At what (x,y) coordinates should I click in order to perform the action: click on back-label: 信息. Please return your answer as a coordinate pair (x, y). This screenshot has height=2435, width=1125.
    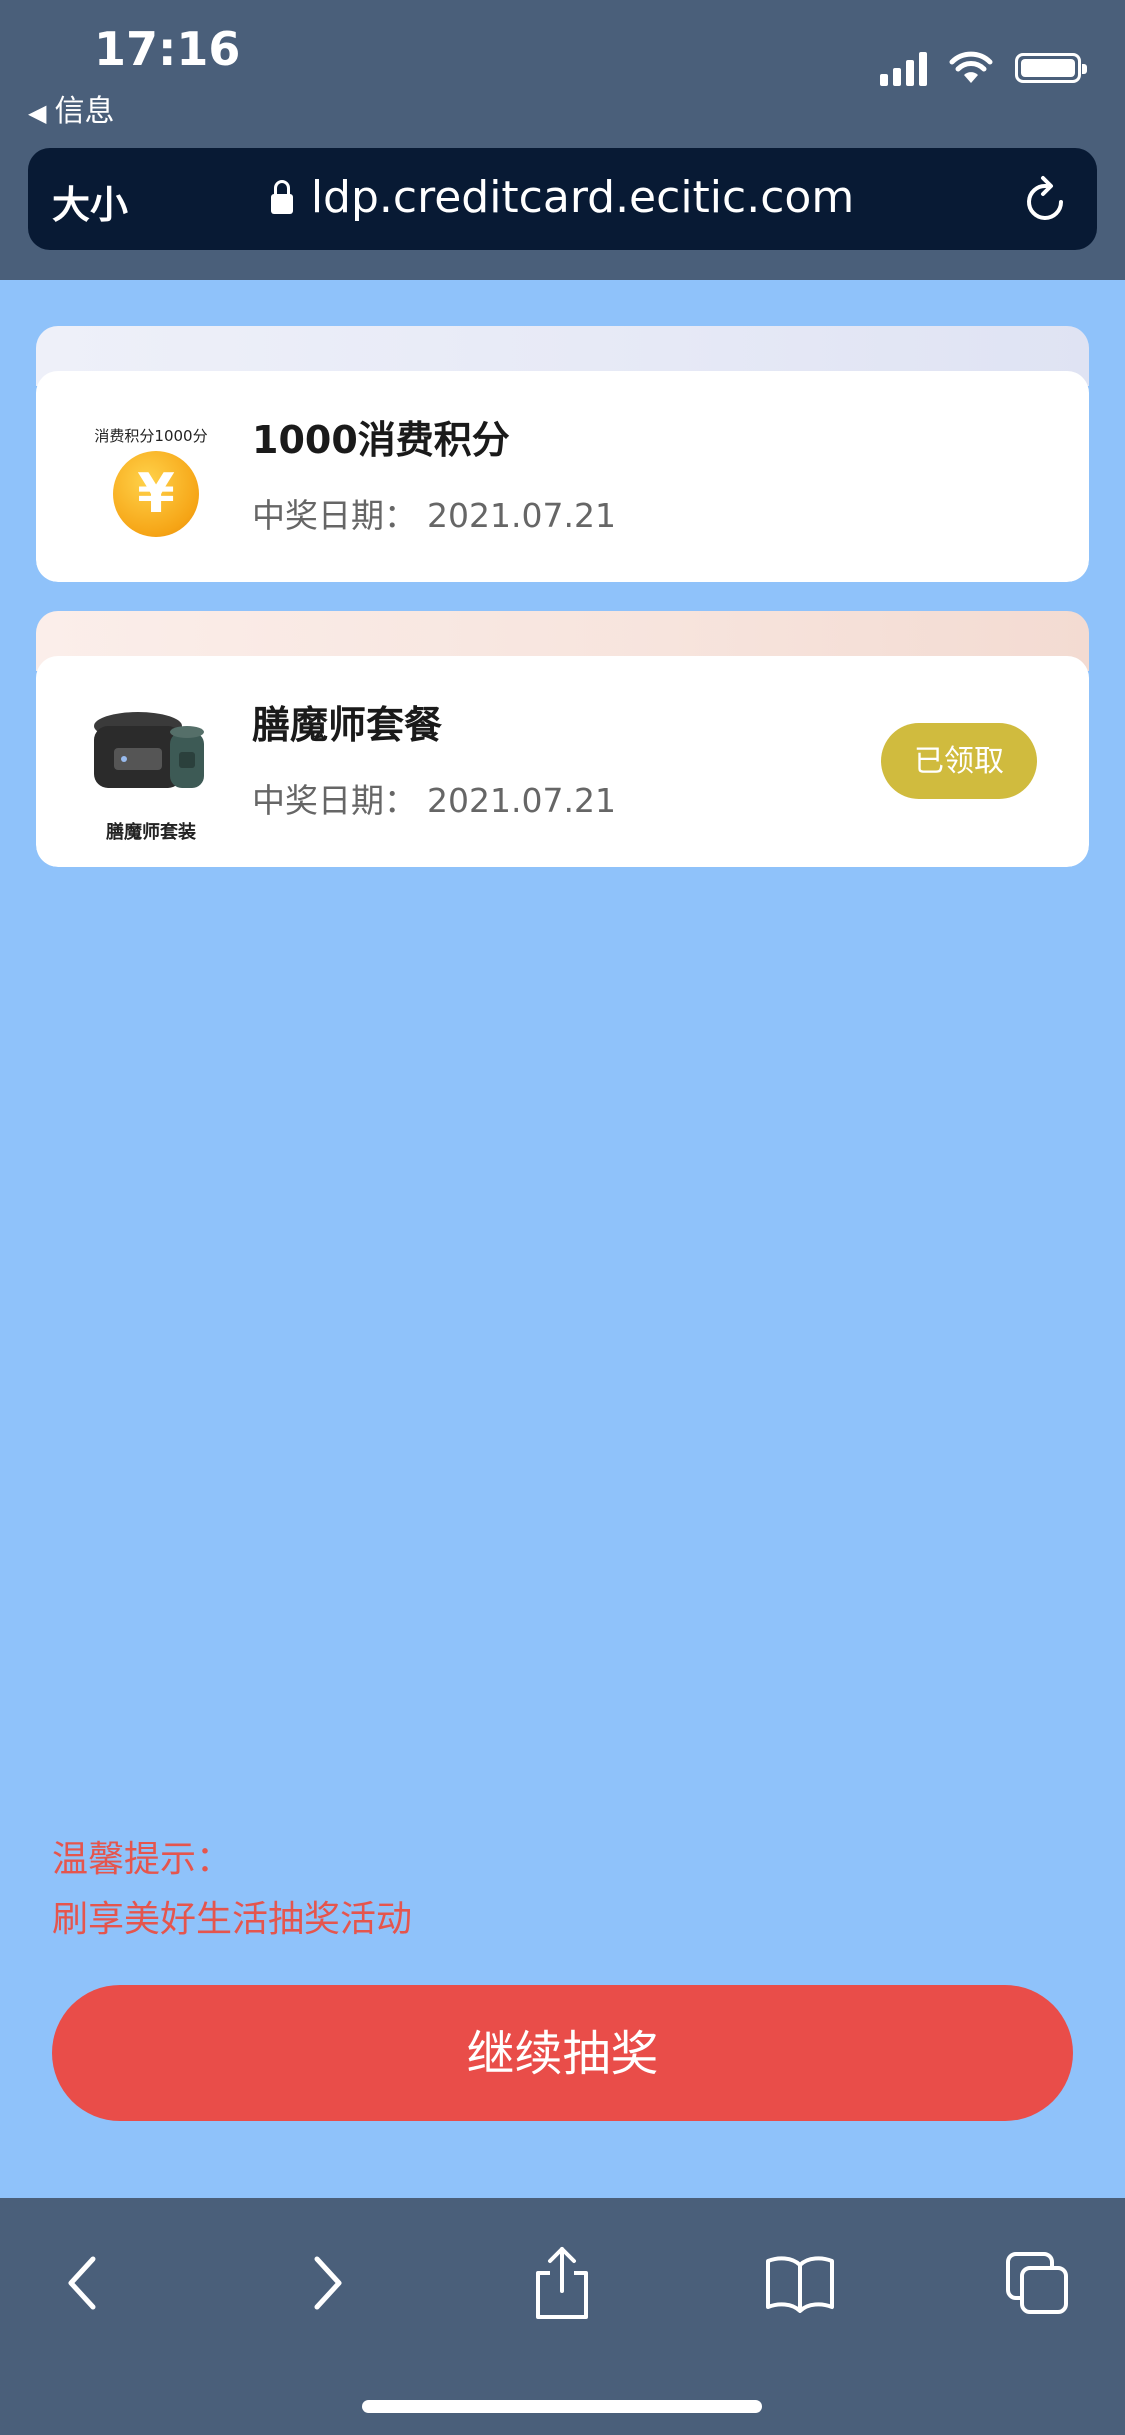
    Looking at the image, I should click on (84, 111).